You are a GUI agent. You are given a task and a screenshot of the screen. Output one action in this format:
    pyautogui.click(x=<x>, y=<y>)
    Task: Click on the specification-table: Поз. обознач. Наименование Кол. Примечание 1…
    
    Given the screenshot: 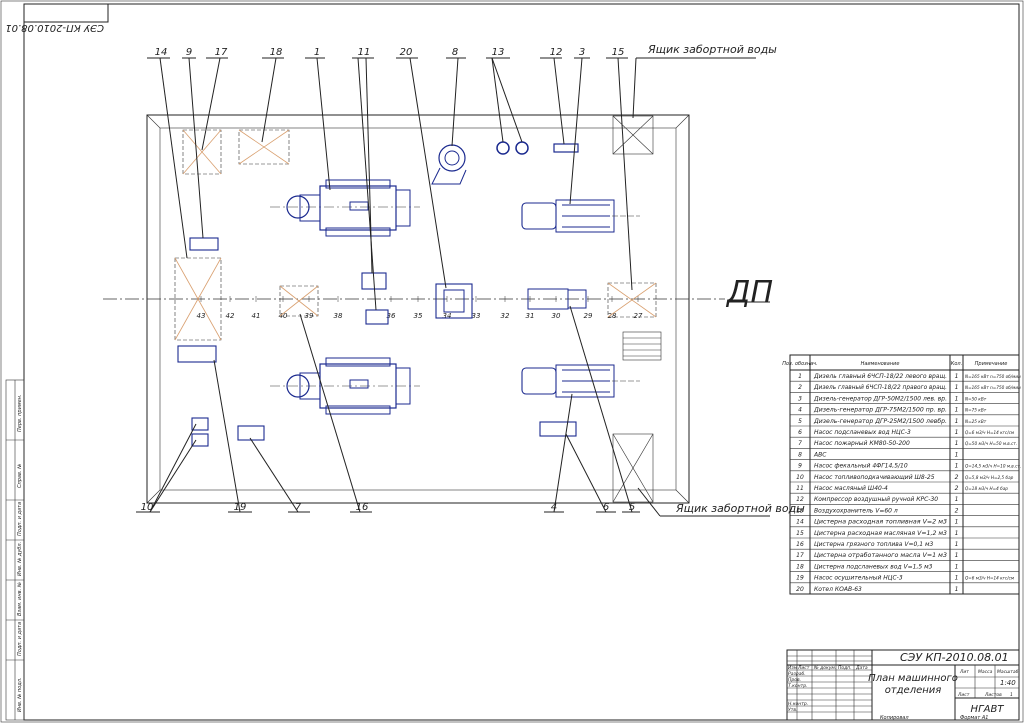 What is the action you would take?
    pyautogui.click(x=901, y=474)
    